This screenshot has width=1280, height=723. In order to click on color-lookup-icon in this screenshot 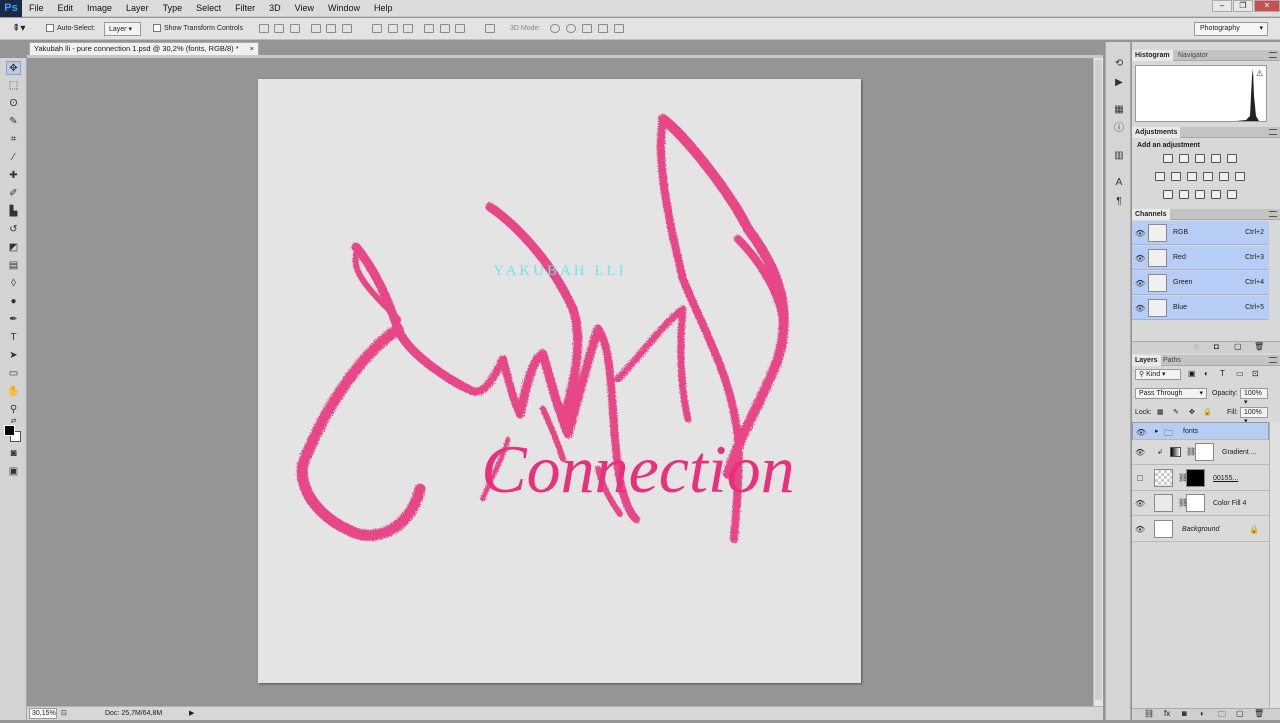, I will do `click(1240, 176)`.